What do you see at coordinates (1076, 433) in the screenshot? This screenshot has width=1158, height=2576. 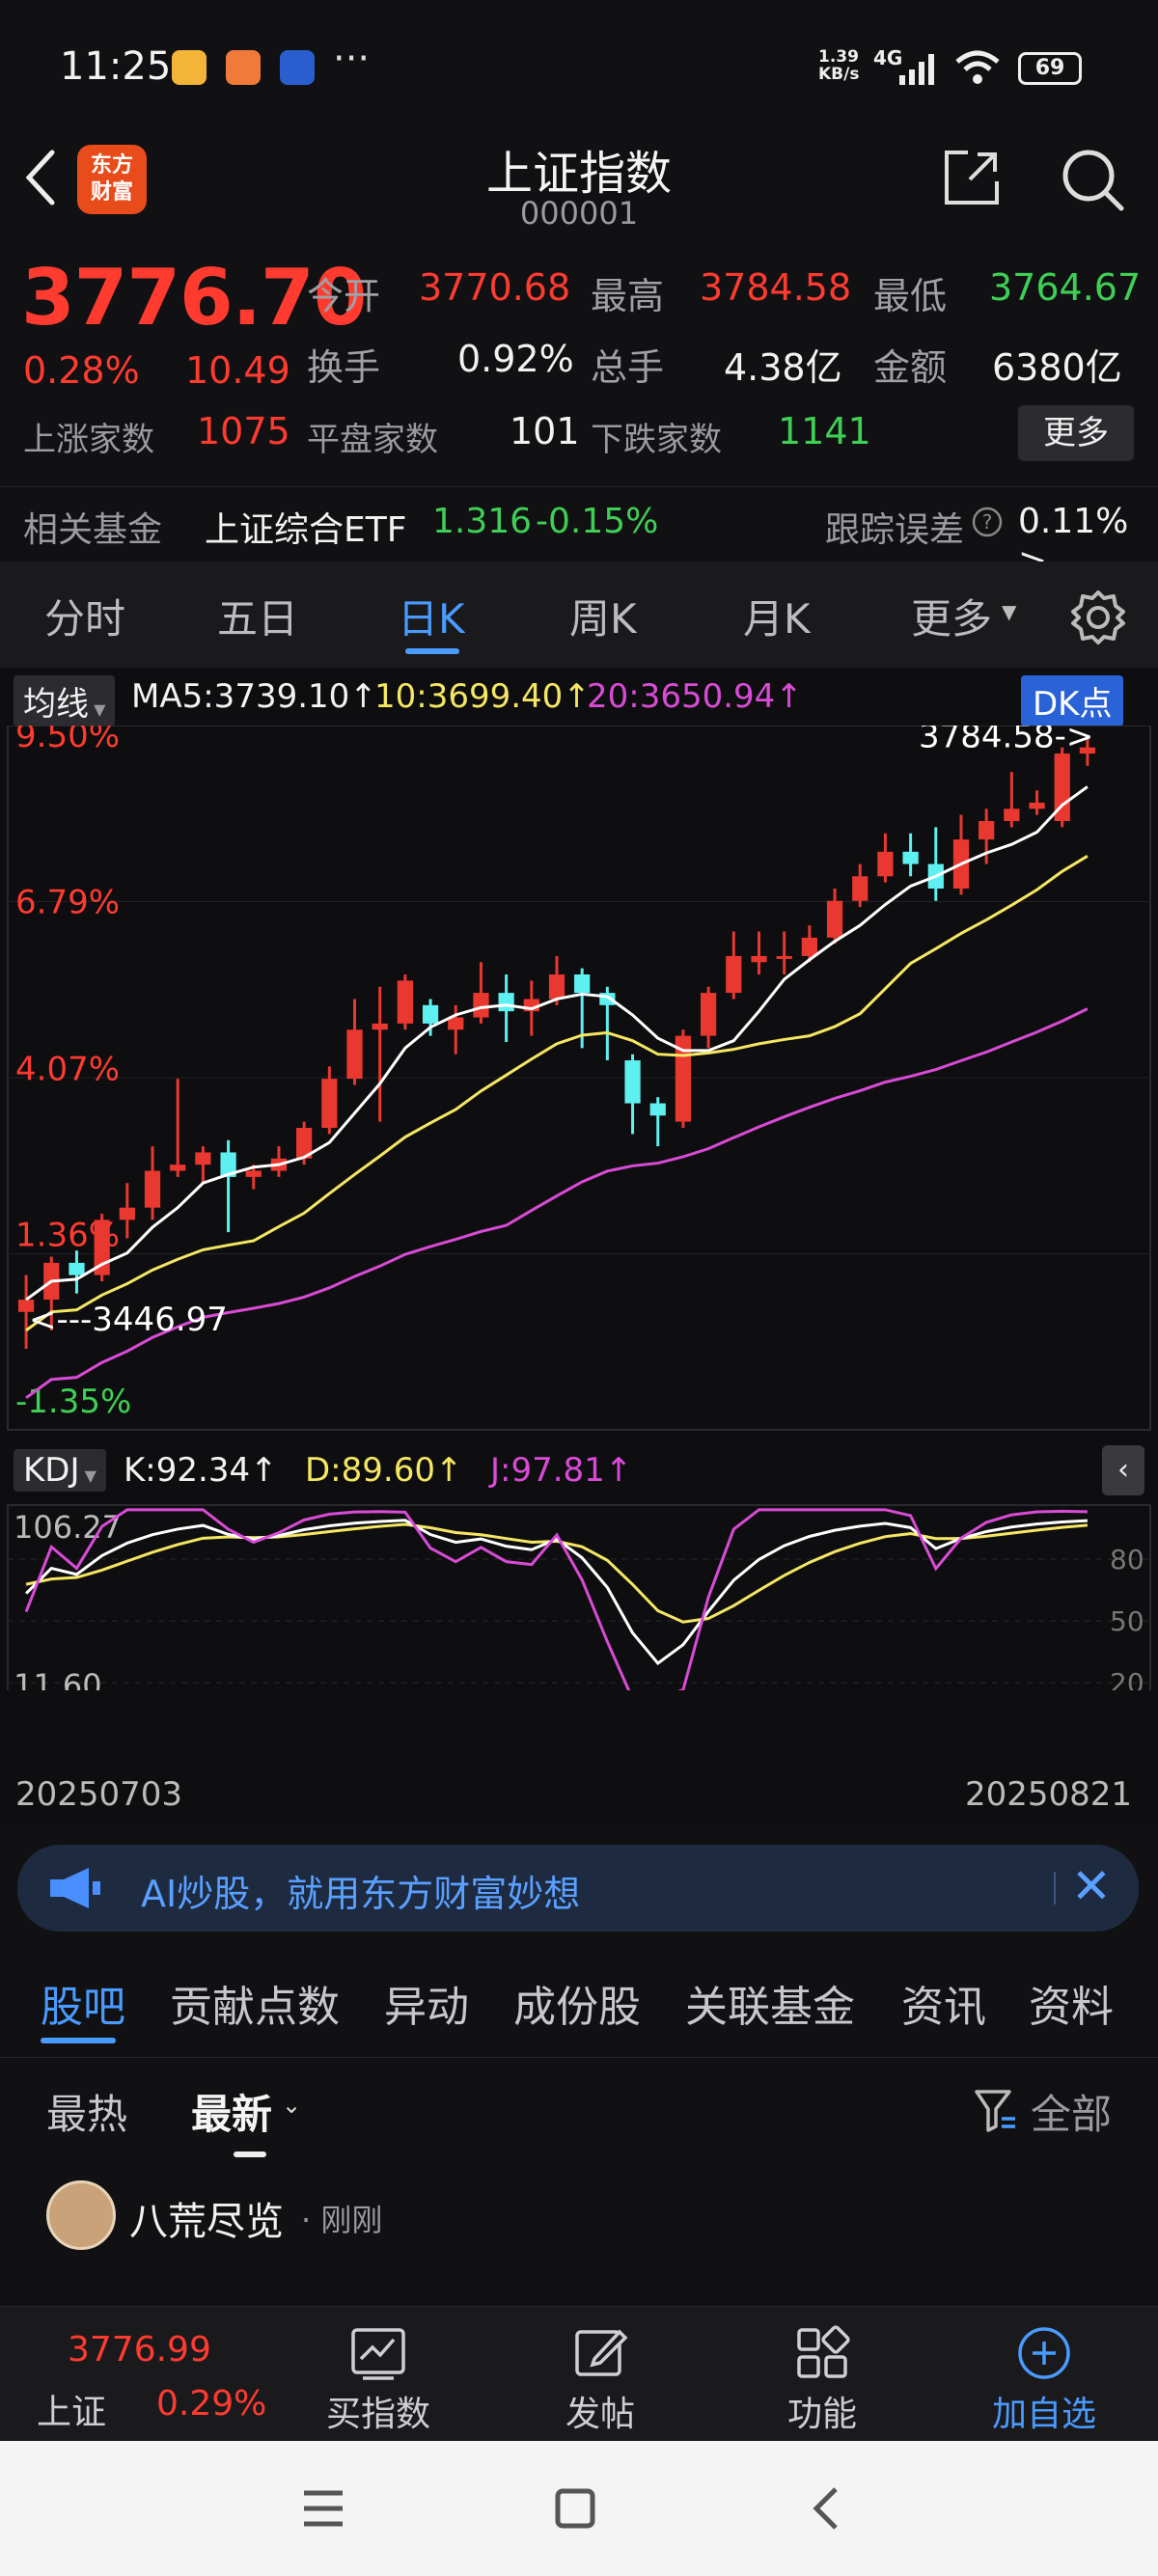 I see `more-button: 更多` at bounding box center [1076, 433].